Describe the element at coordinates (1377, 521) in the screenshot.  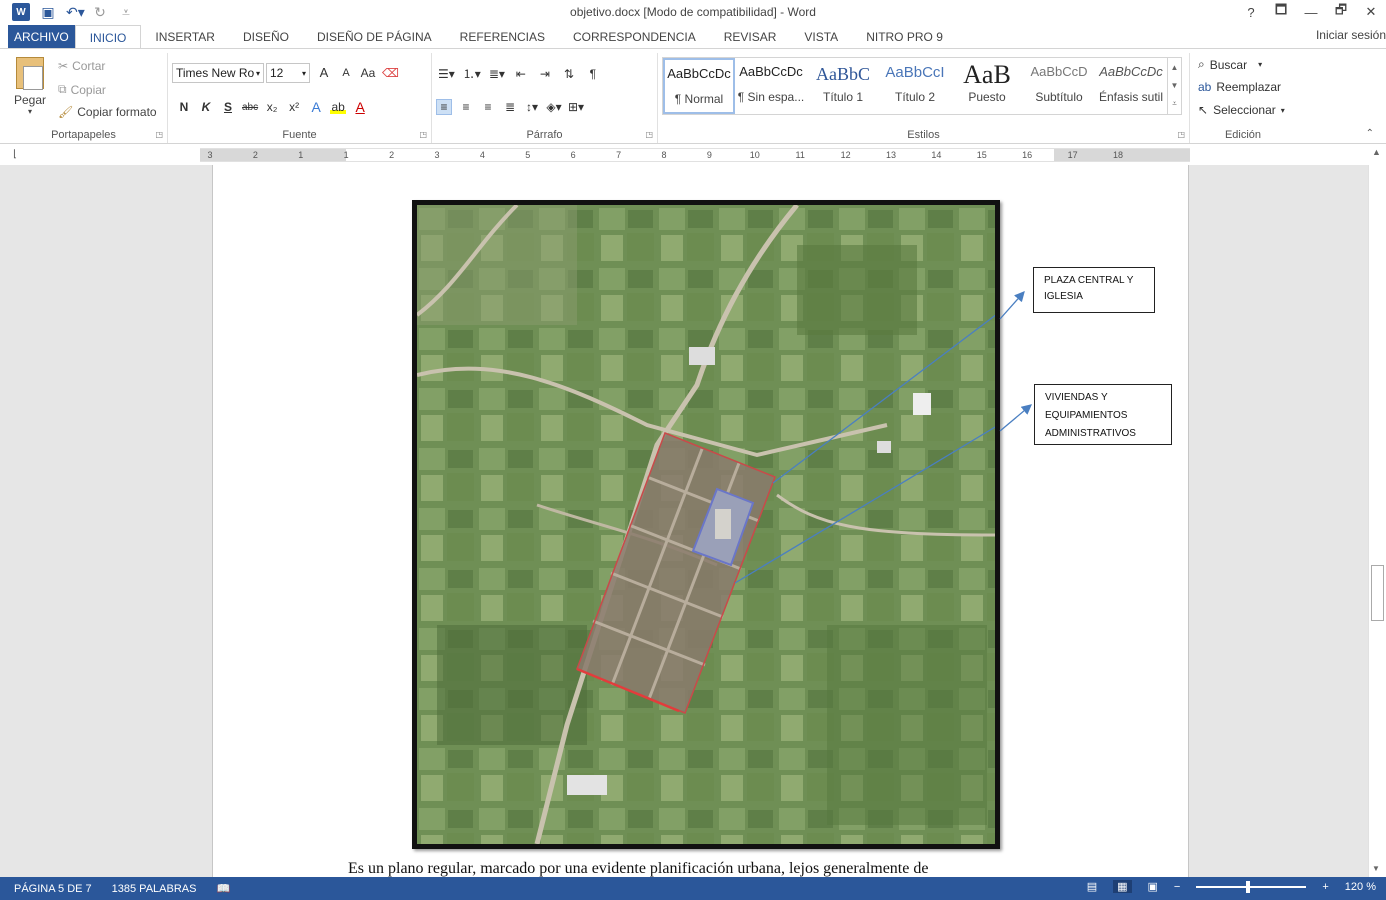
I see `vertical-scrollbar: ▼` at that location.